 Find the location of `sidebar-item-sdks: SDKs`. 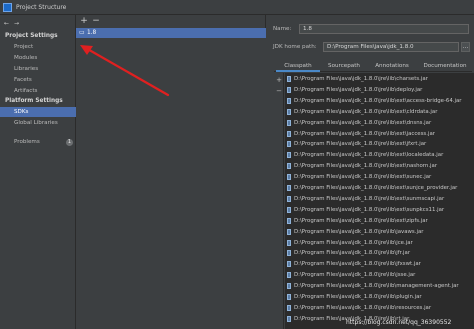

sidebar-item-sdks: SDKs is located at coordinates (38, 112).